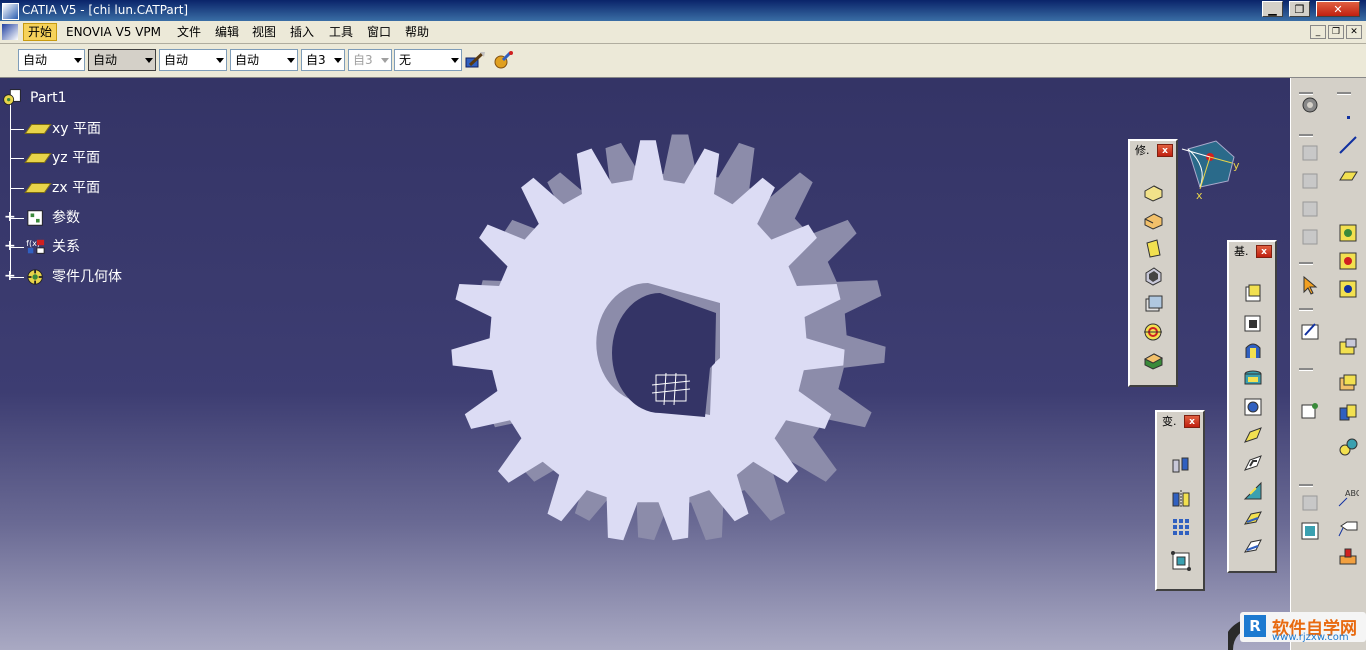  I want to click on datum-icon, so click(1310, 503).